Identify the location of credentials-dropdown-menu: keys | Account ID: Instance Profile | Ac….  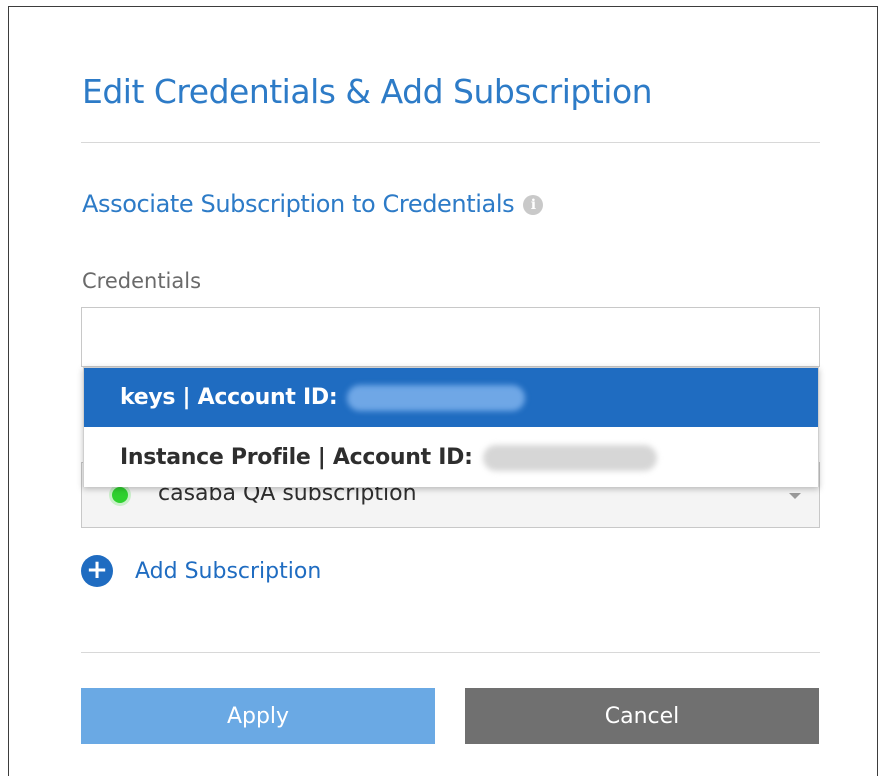
(451, 427).